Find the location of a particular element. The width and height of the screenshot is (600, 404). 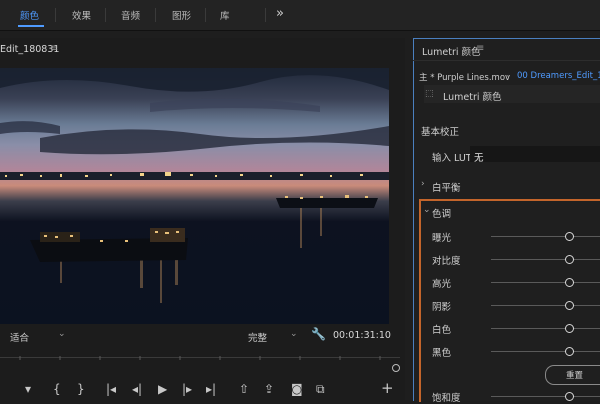

exposure-label: 曝光 is located at coordinates (442, 238).